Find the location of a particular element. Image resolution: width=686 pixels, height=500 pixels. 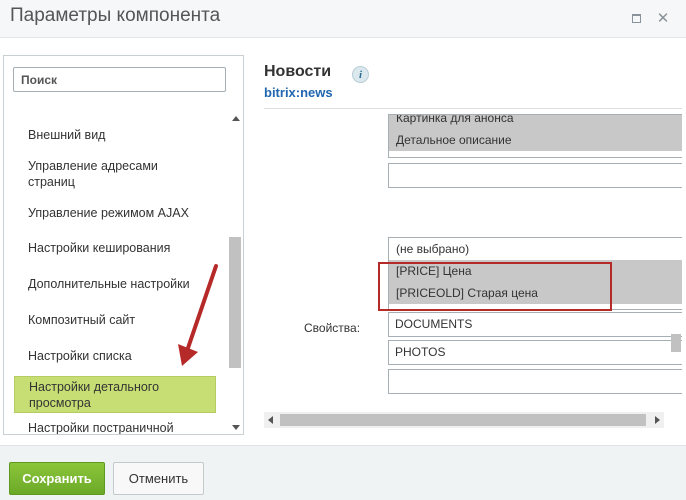

property-field-empty is located at coordinates (535, 381).